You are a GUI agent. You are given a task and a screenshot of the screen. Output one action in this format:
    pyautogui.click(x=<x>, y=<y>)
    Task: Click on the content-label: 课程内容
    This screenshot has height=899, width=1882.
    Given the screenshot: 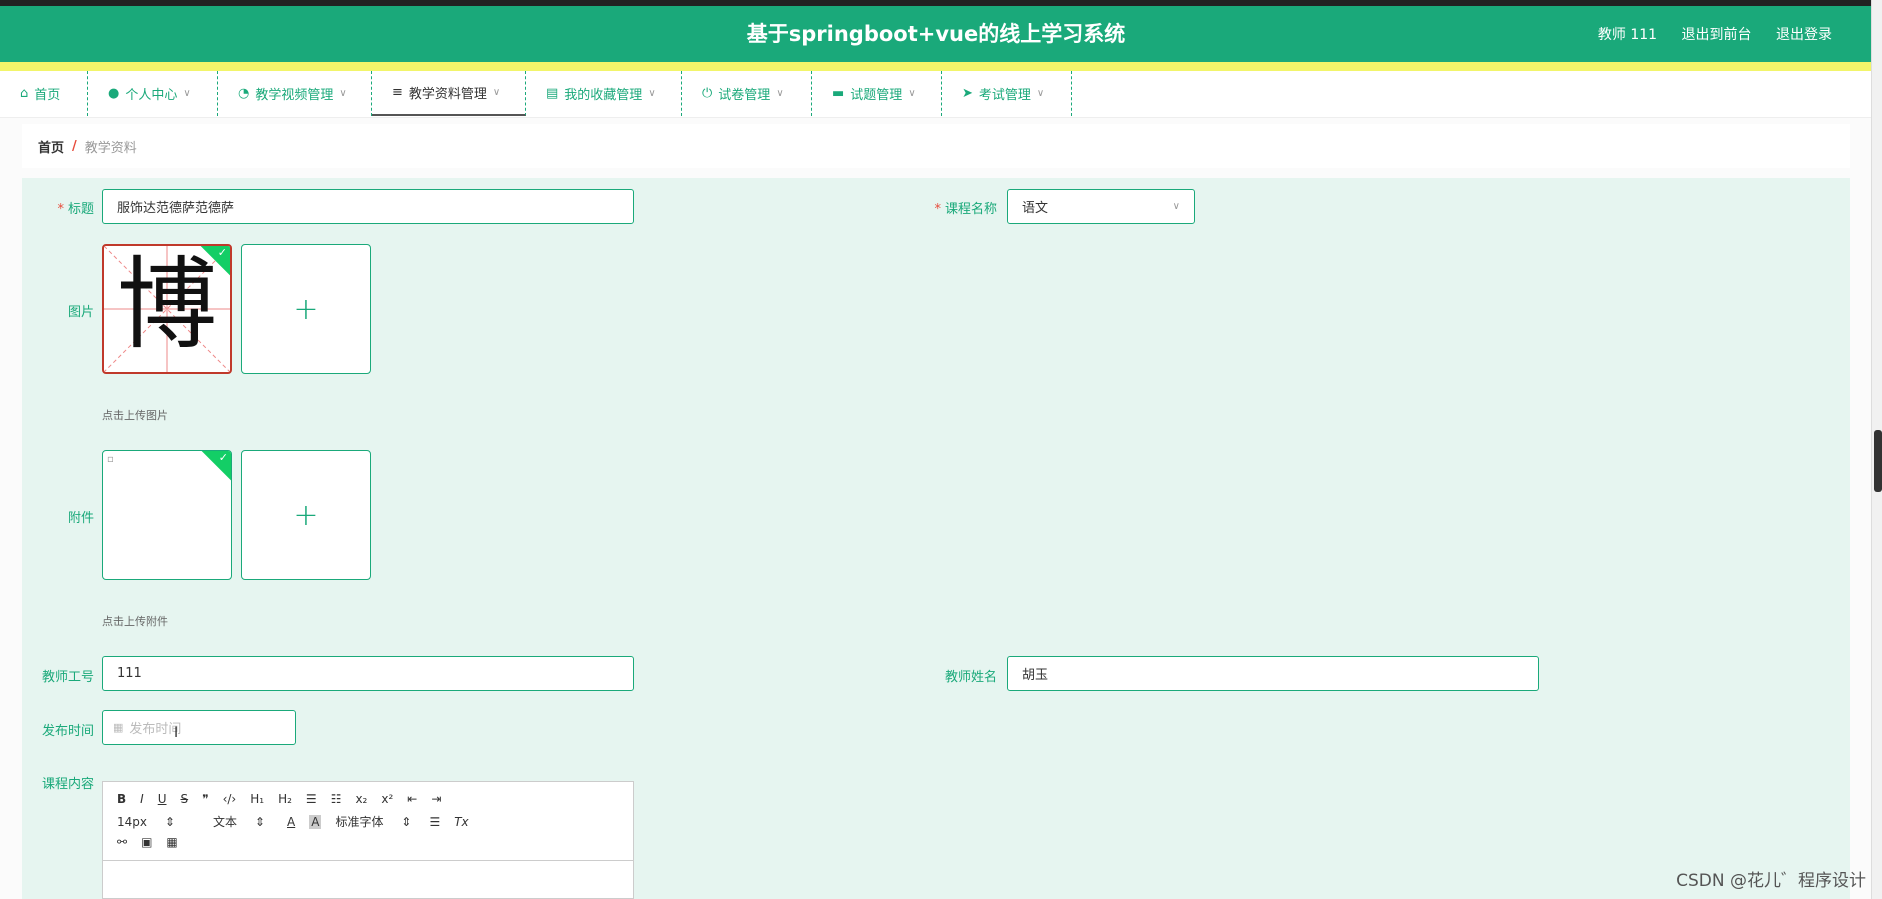 What is the action you would take?
    pyautogui.click(x=67, y=784)
    